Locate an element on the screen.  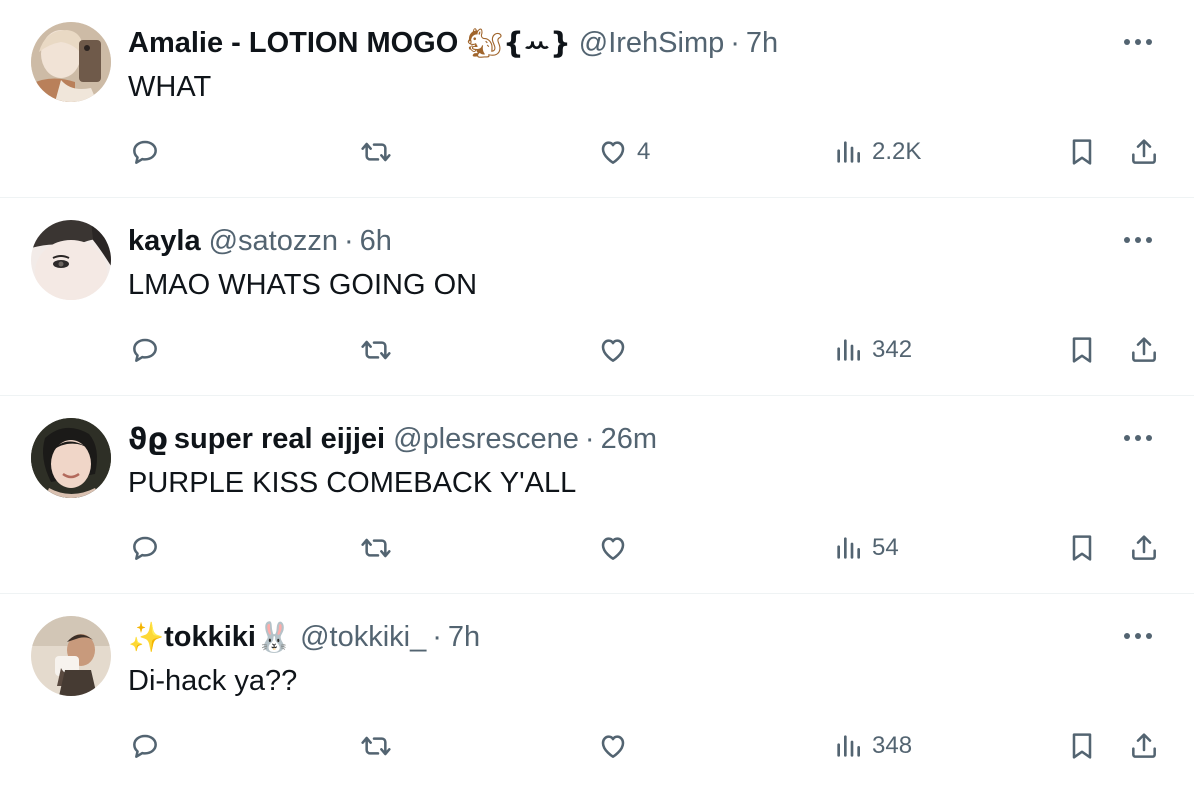
views-button: 54 is located at coordinates (865, 548).